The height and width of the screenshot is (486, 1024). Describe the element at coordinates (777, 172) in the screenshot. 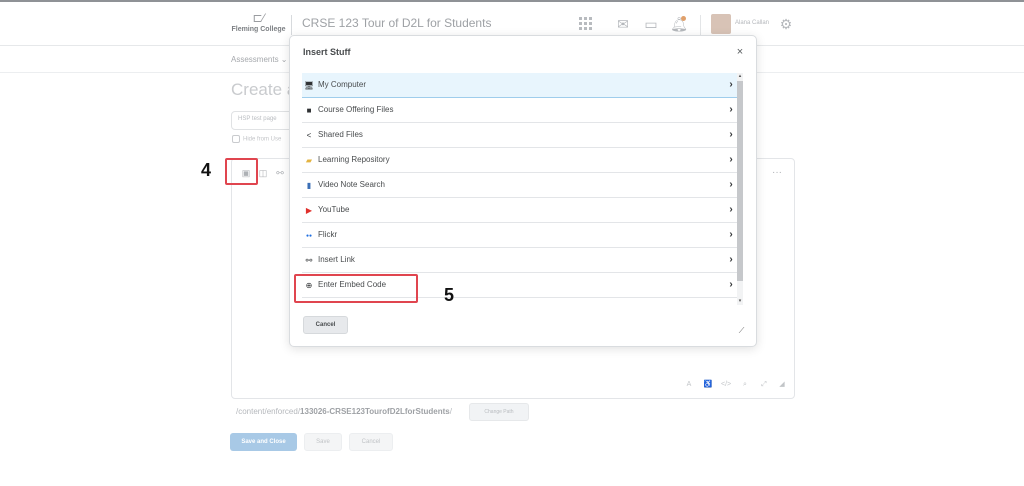

I see `more-options-icon: ···` at that location.